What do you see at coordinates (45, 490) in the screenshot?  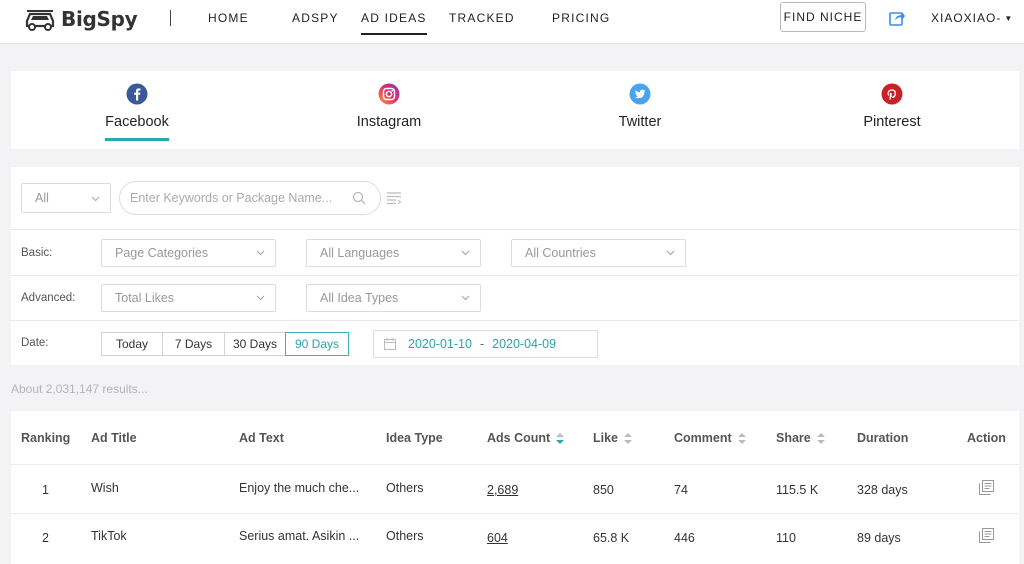 I see `row-1-rank: 1` at bounding box center [45, 490].